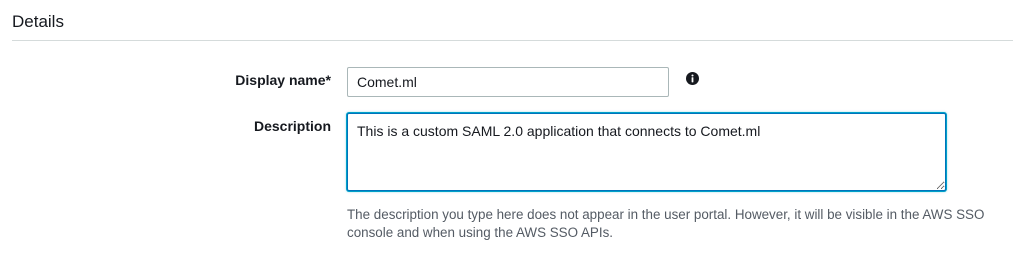 Image resolution: width=1018 pixels, height=270 pixels. What do you see at coordinates (692, 78) in the screenshot?
I see `info-circle-icon` at bounding box center [692, 78].